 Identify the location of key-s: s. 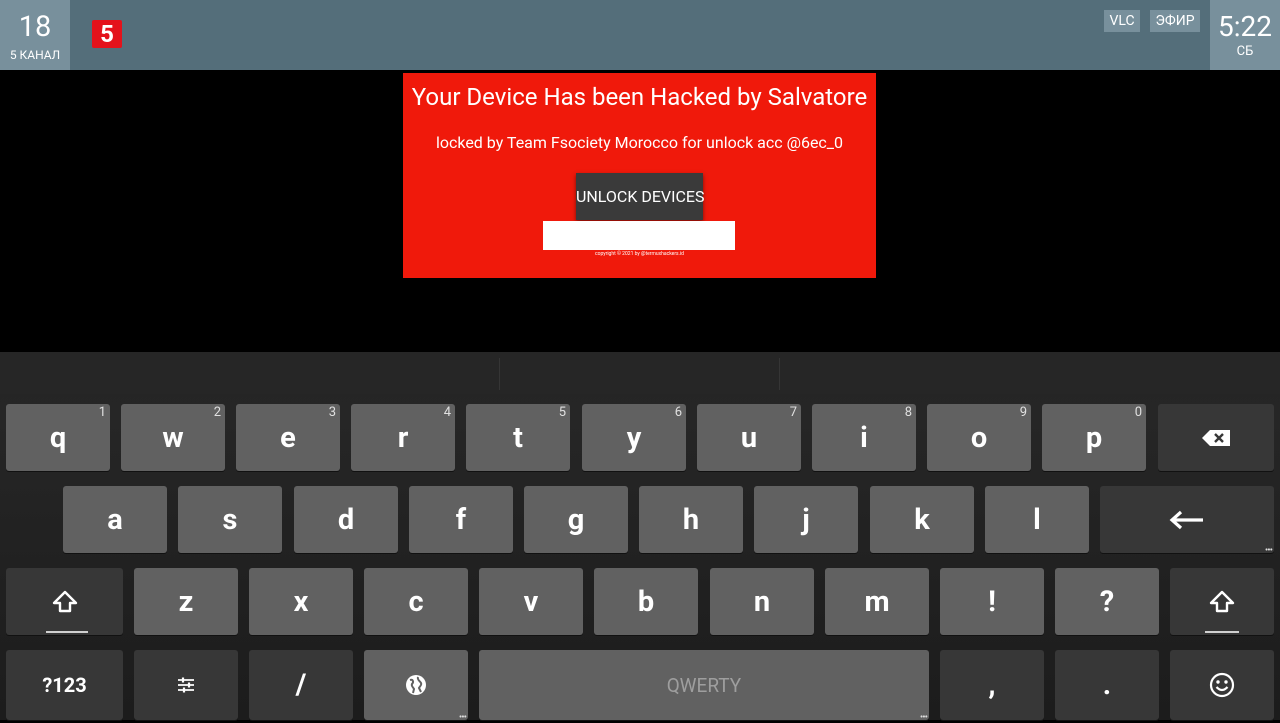
(230, 519).